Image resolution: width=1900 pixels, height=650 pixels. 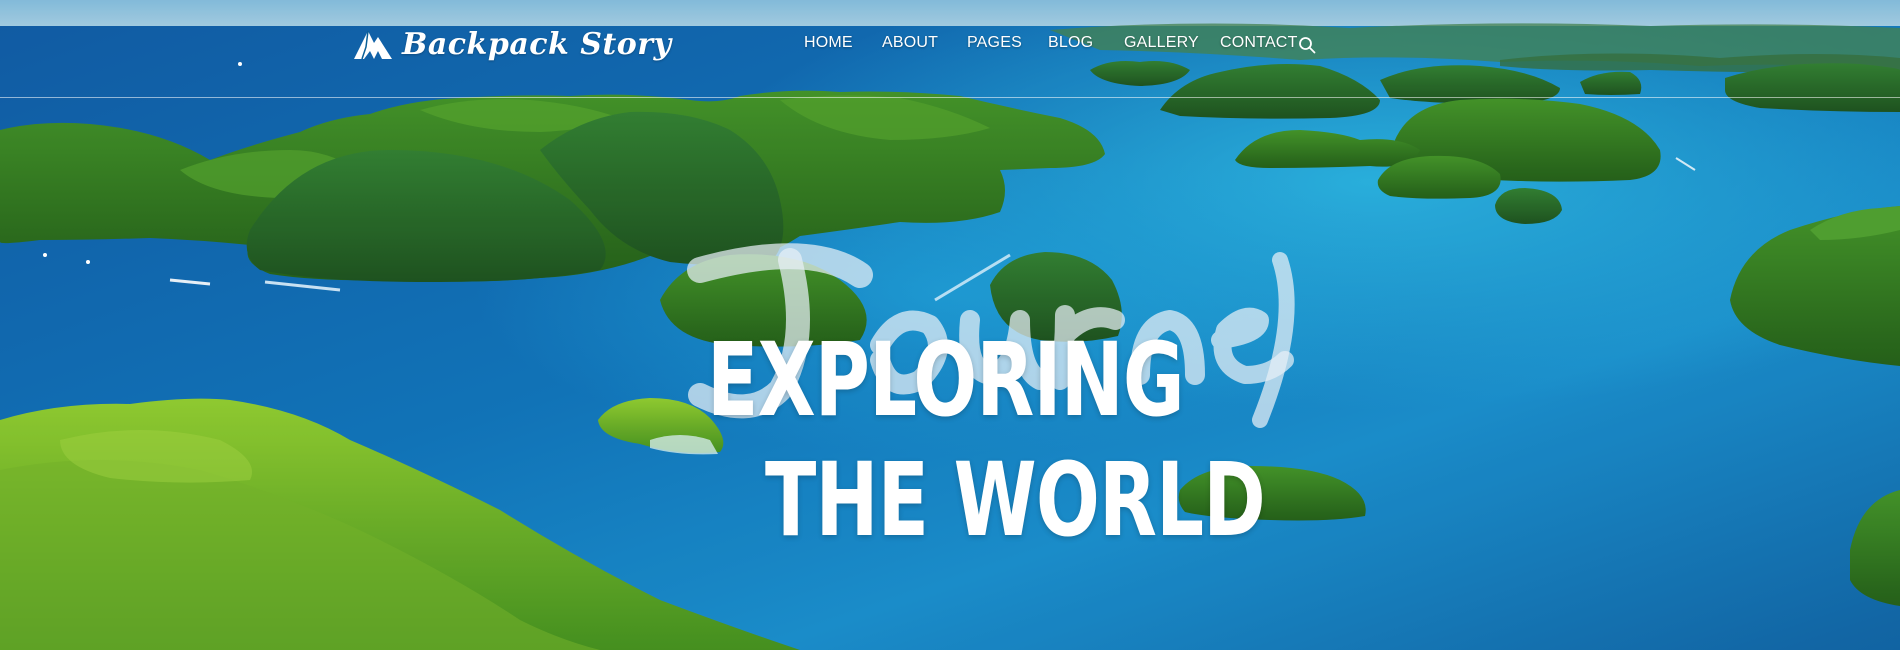 What do you see at coordinates (373, 45) in the screenshot?
I see `mountain-icon` at bounding box center [373, 45].